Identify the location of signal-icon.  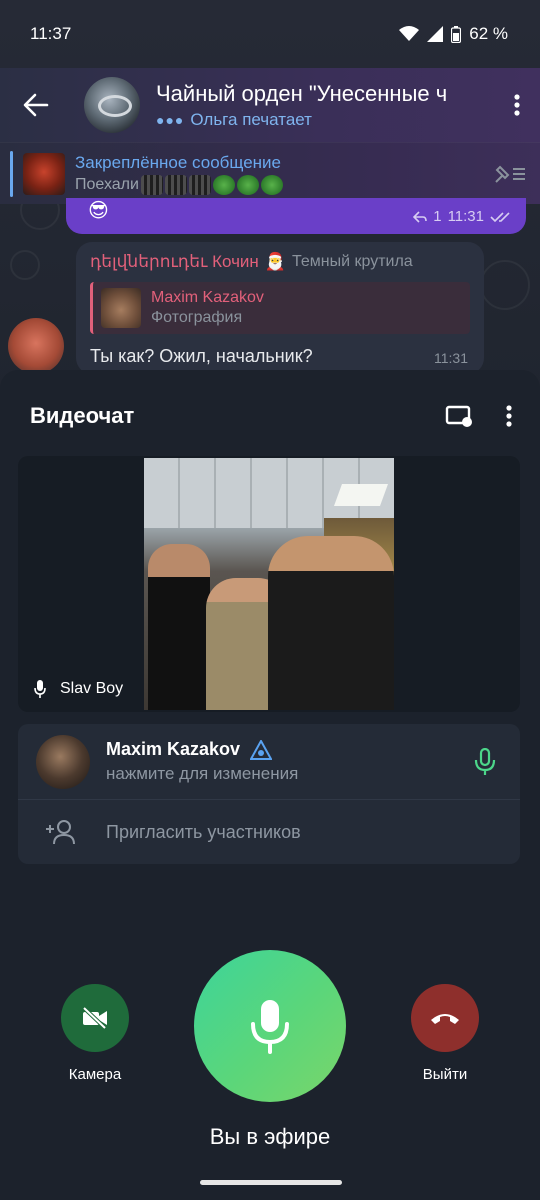
(435, 34).